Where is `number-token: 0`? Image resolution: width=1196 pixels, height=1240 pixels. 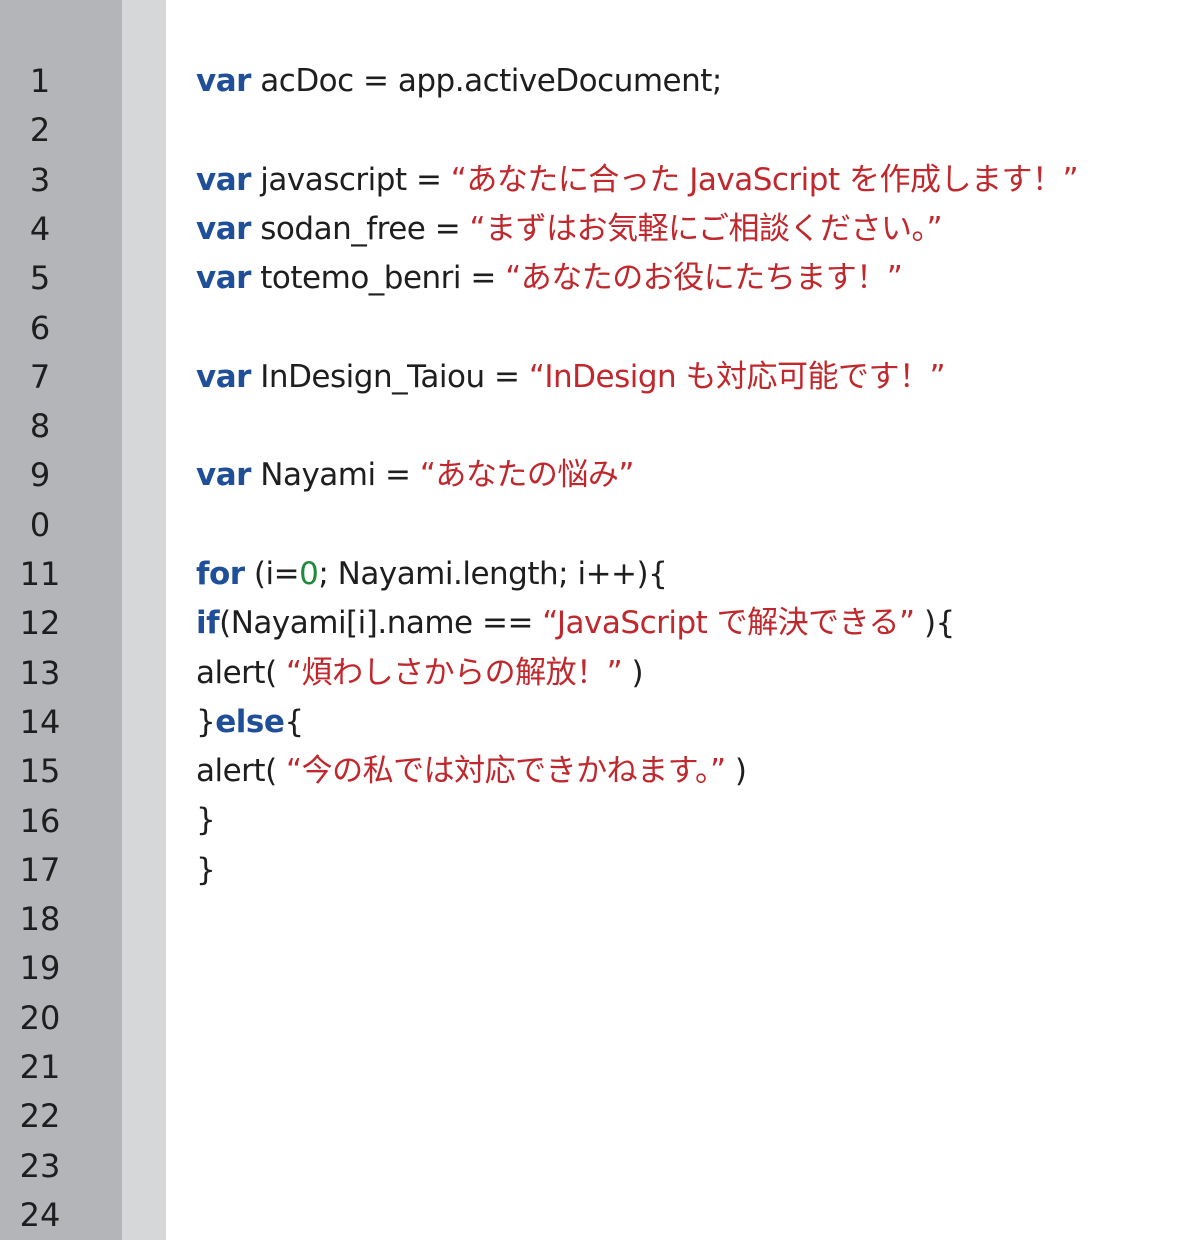
number-token: 0 is located at coordinates (309, 573).